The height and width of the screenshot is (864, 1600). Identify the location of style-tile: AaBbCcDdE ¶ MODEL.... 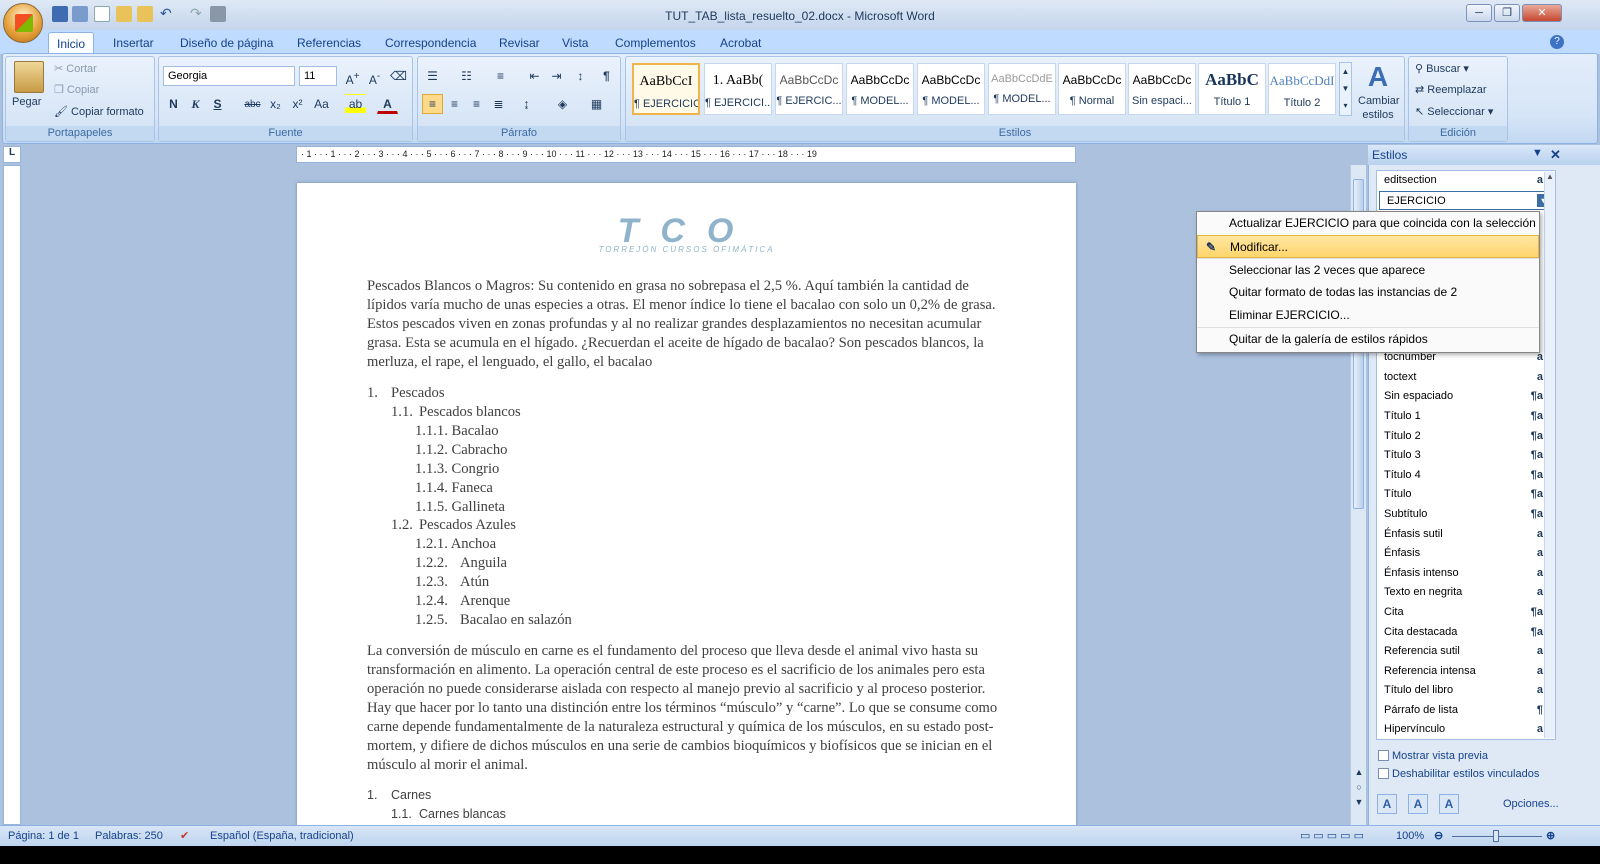
(1022, 89).